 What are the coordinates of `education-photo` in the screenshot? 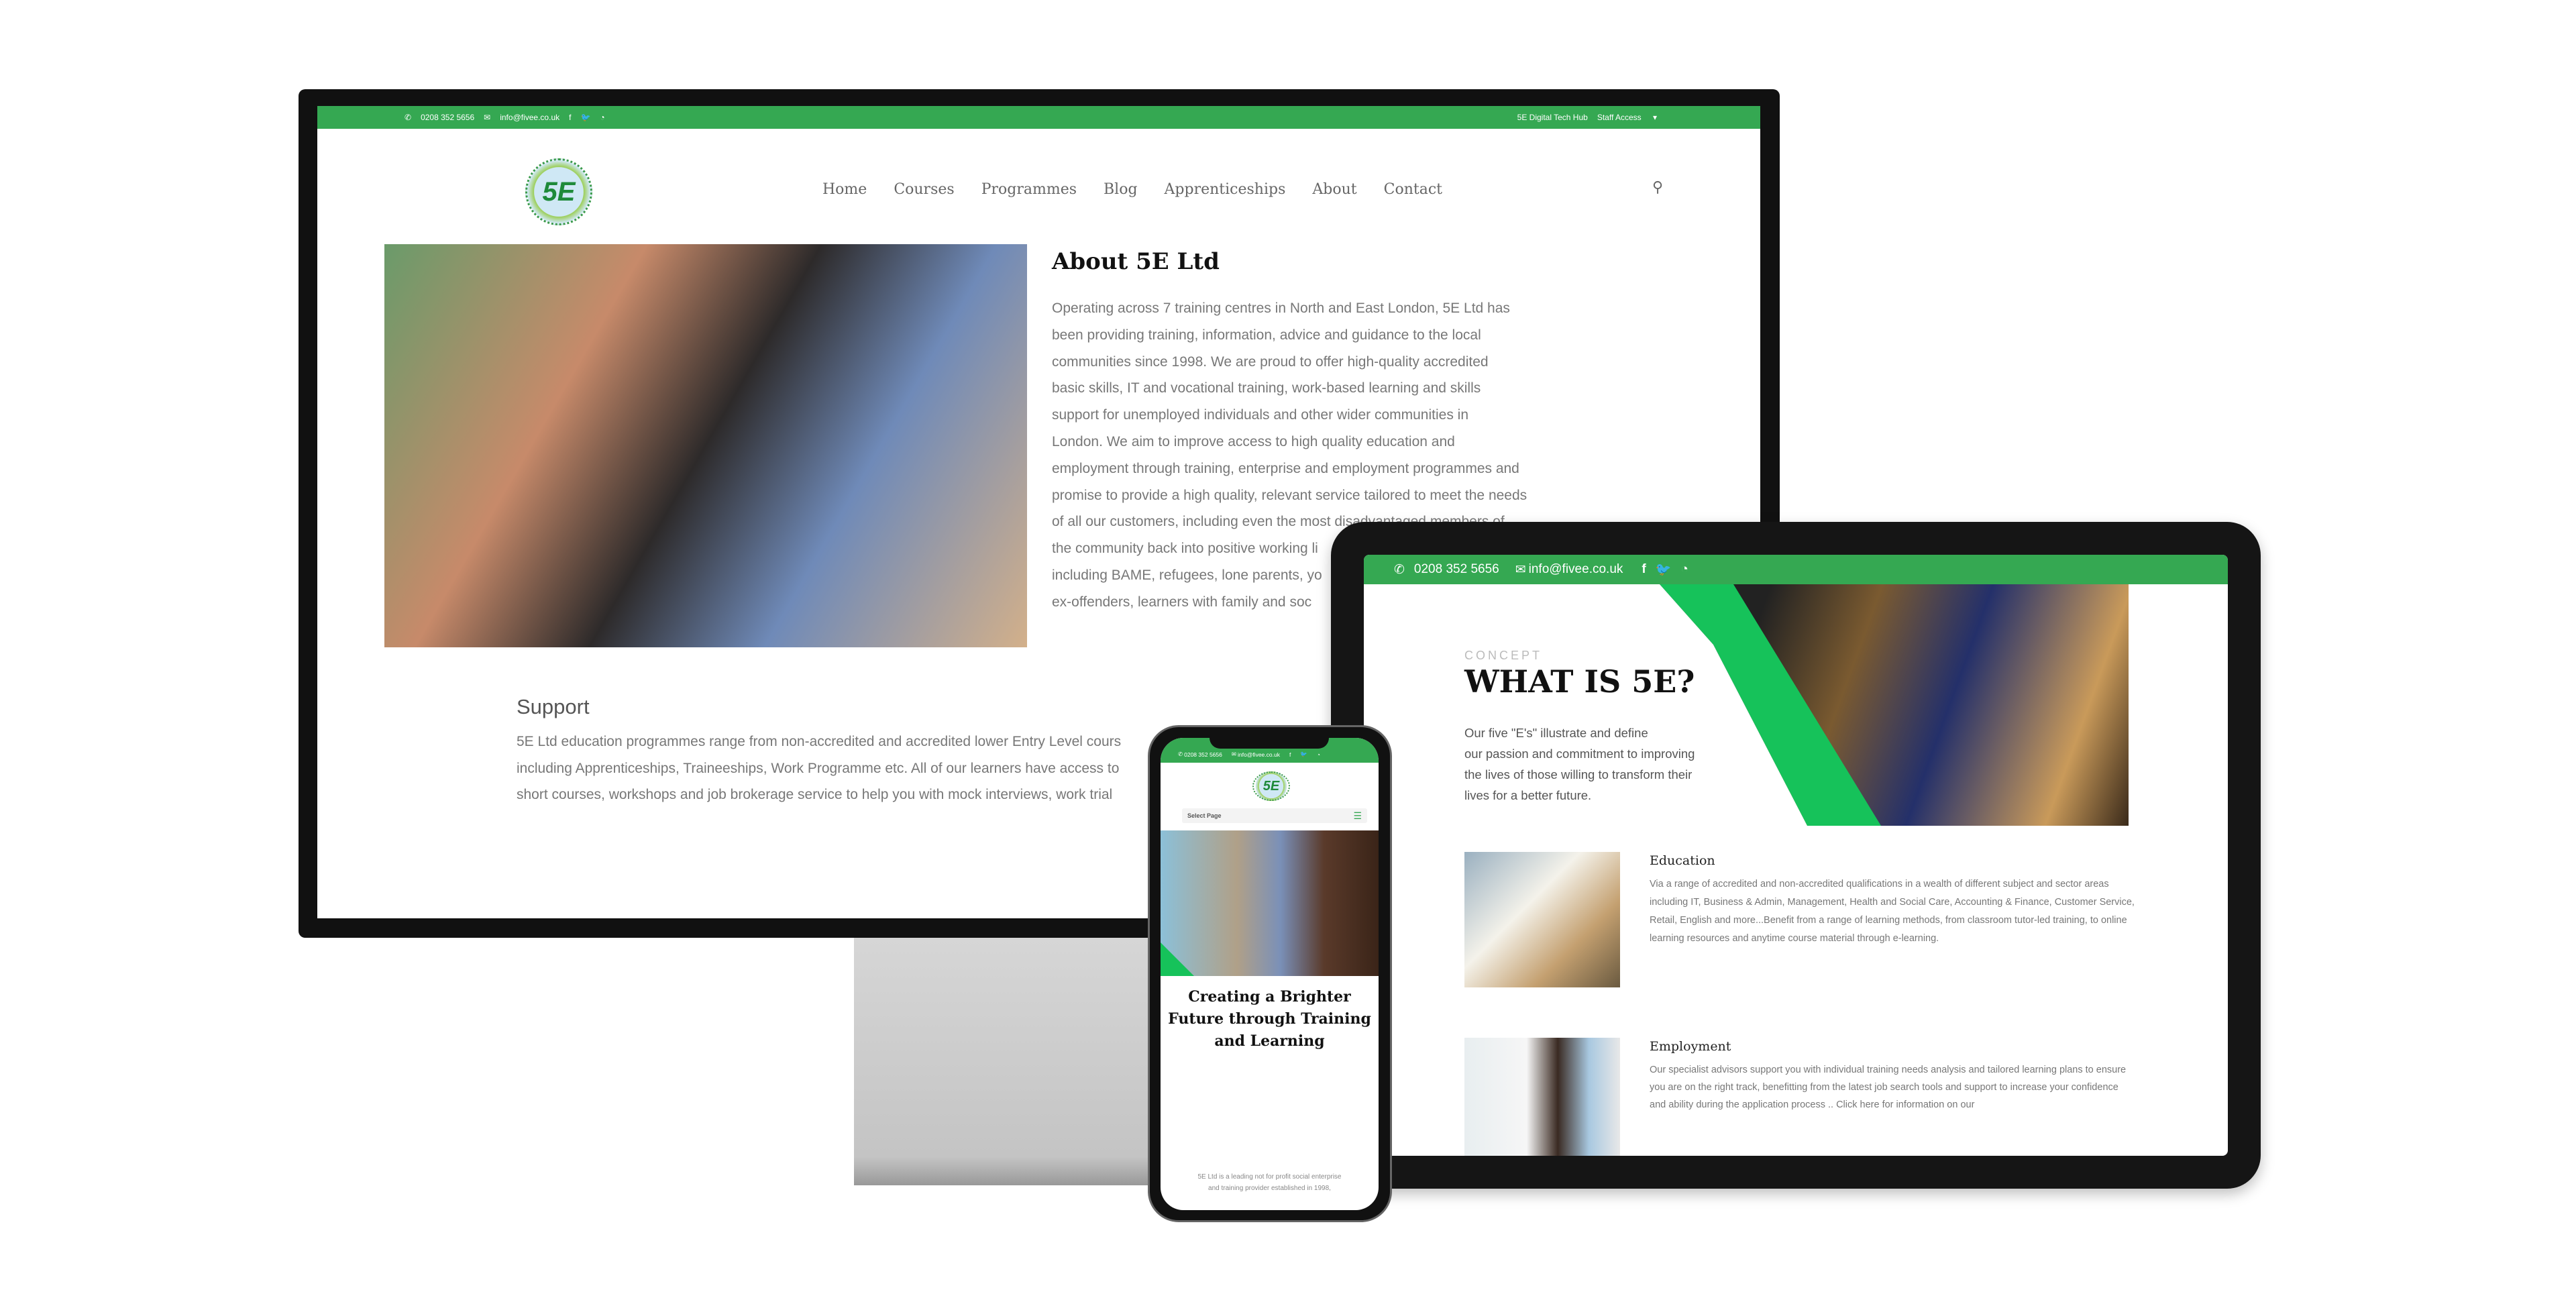 It's located at (1542, 919).